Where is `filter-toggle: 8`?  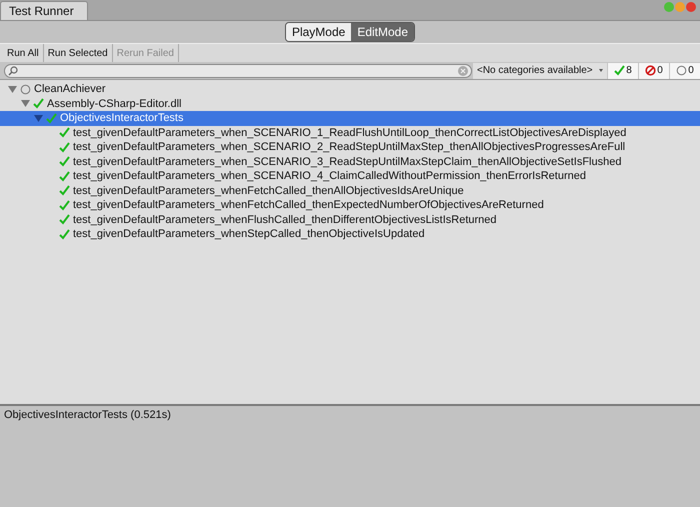
filter-toggle: 8 is located at coordinates (623, 70).